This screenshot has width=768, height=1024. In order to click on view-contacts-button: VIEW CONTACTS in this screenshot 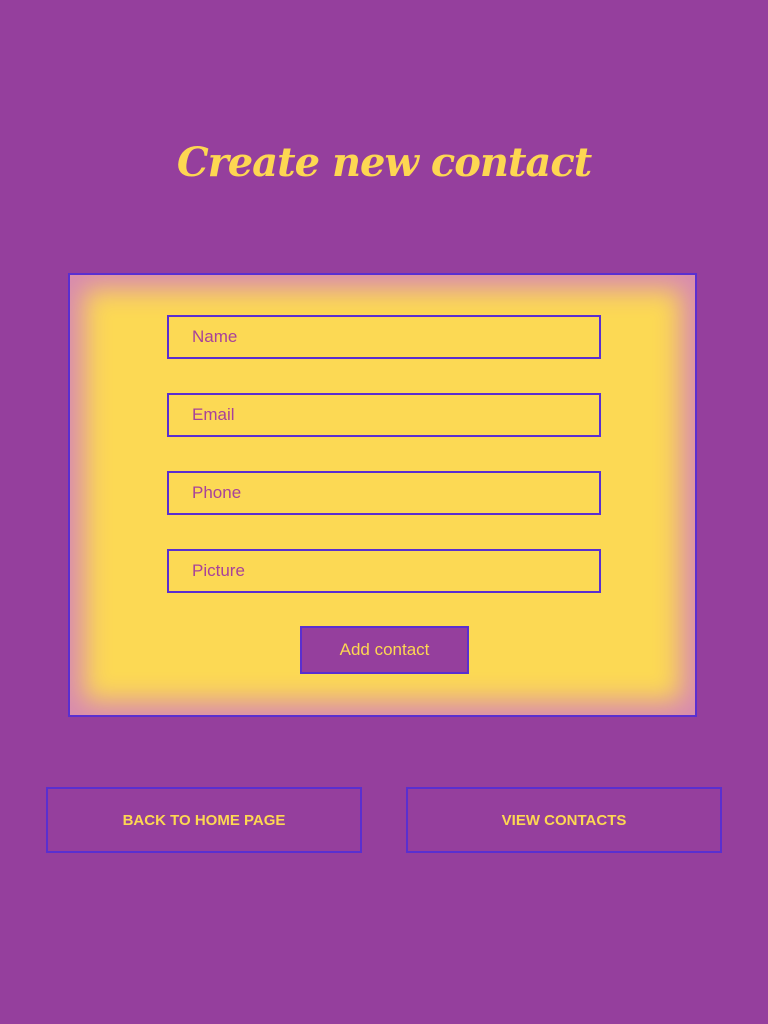, I will do `click(564, 820)`.